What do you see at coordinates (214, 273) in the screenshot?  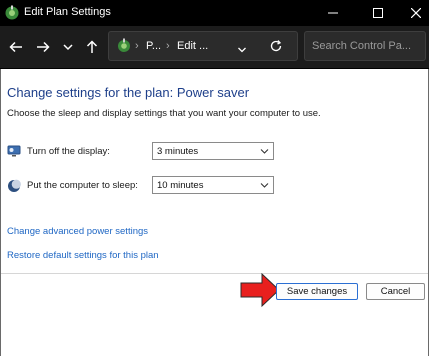 I see `divider` at bounding box center [214, 273].